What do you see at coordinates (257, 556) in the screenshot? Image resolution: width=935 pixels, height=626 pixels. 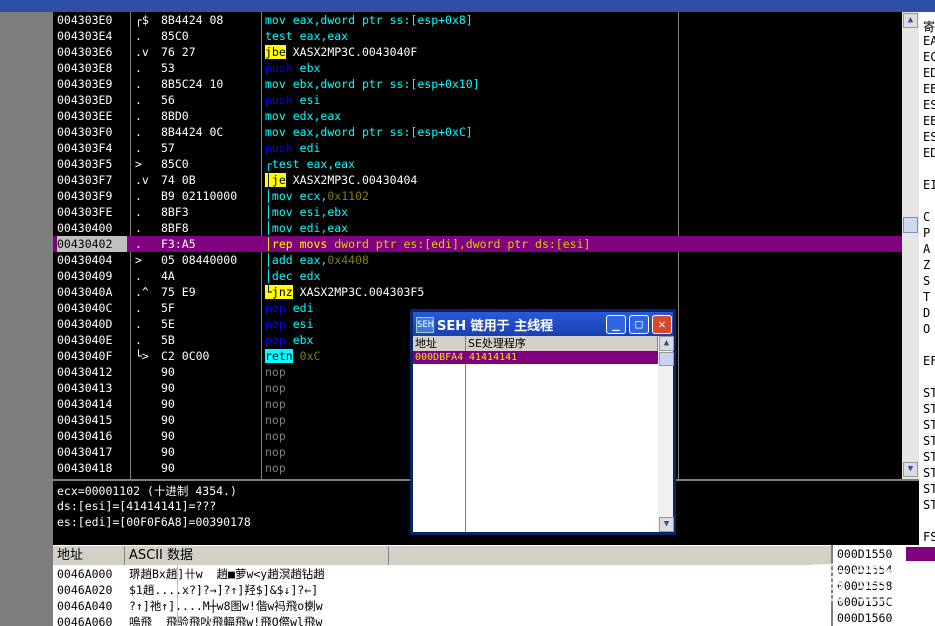 I see `dump-header-ascii: ASCII 数据` at bounding box center [257, 556].